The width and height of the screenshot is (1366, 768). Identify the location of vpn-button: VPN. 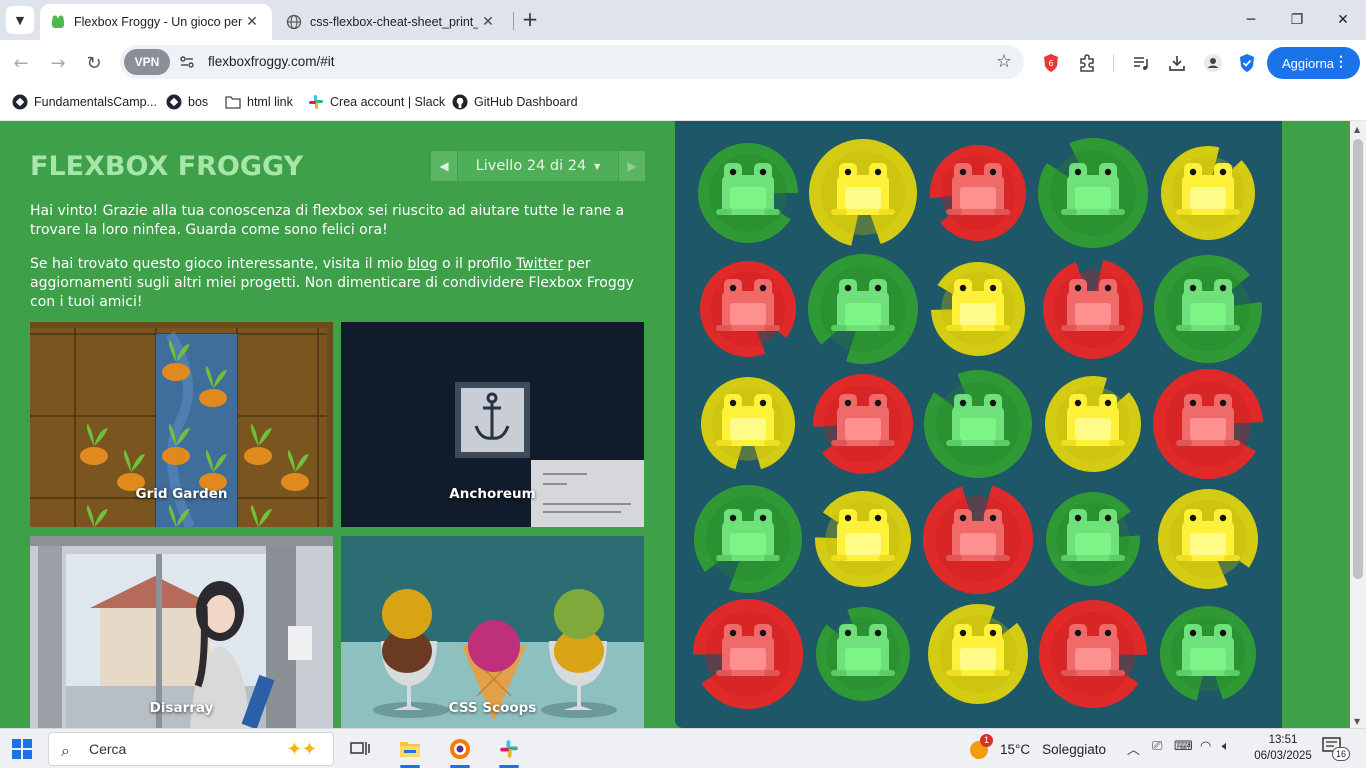
(147, 62).